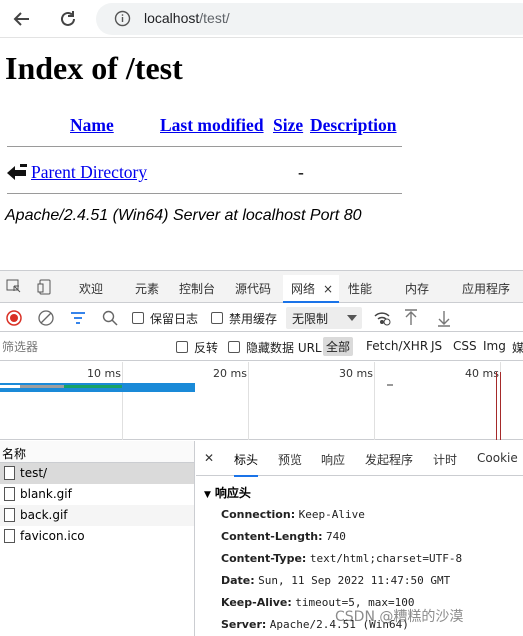 Image resolution: width=523 pixels, height=636 pixels. What do you see at coordinates (207, 495) in the screenshot?
I see `triangle-down-icon: ▼` at bounding box center [207, 495].